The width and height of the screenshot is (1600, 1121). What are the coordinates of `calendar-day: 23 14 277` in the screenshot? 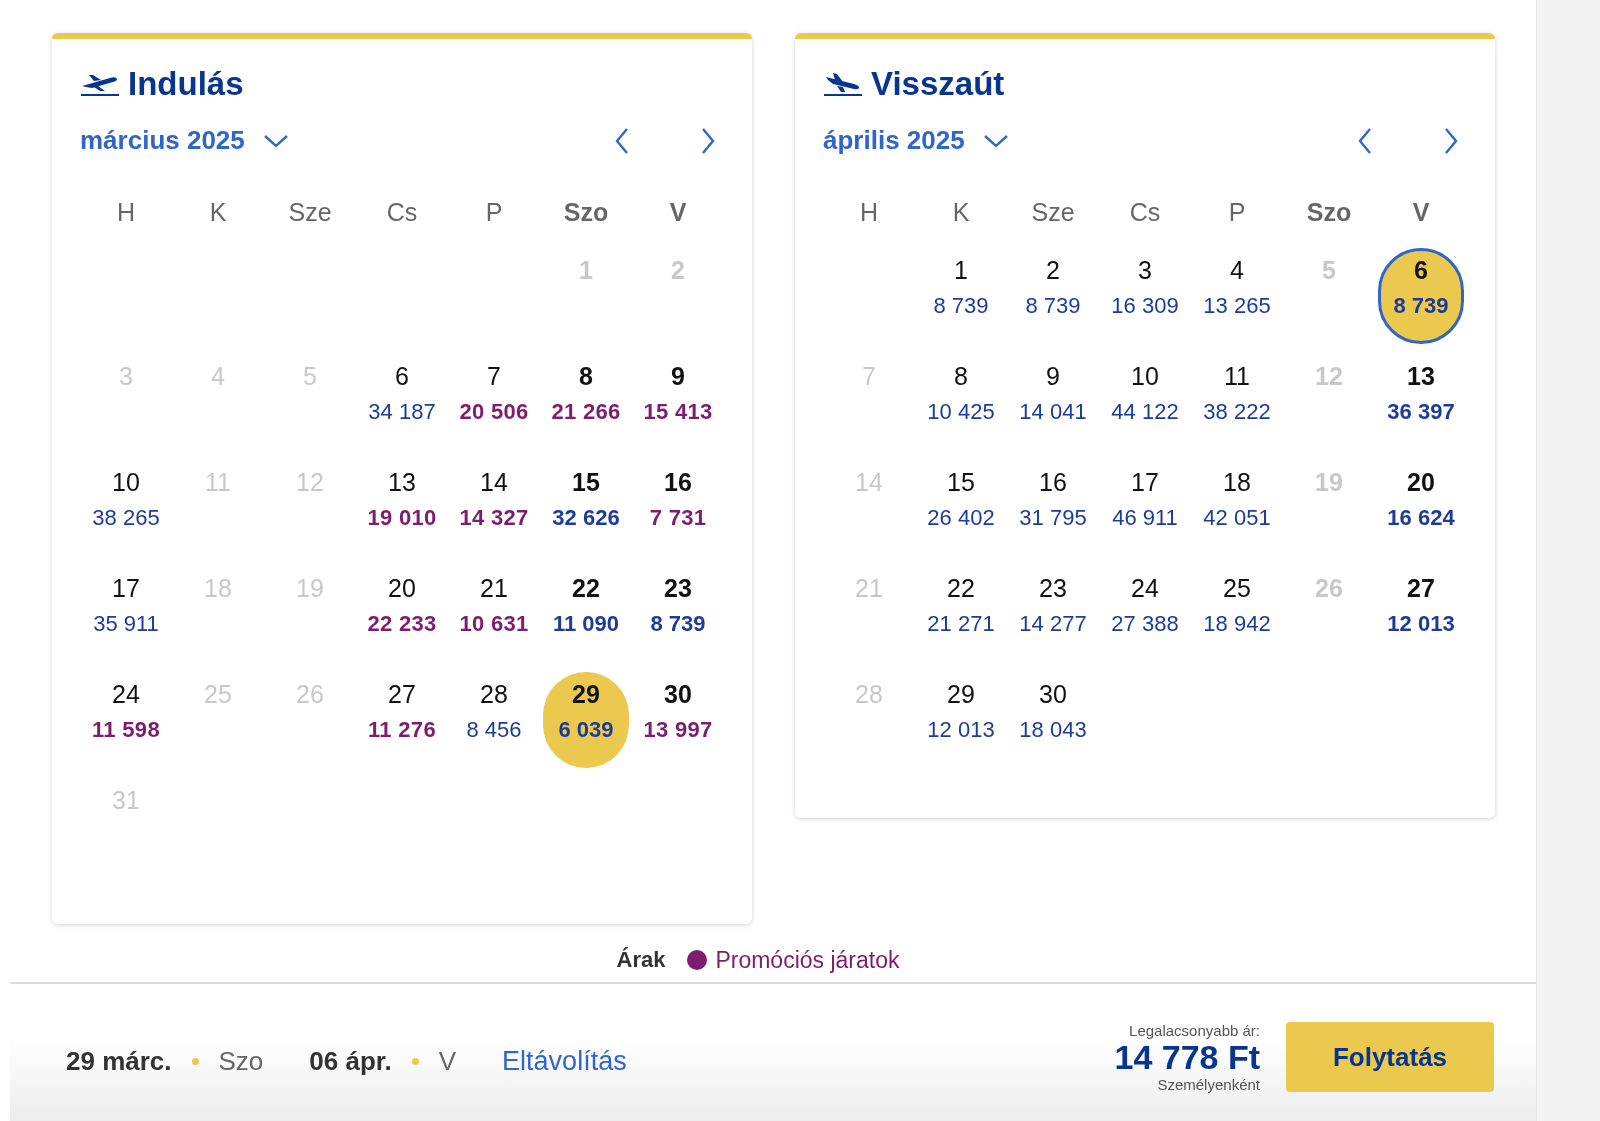 It's located at (1053, 614).